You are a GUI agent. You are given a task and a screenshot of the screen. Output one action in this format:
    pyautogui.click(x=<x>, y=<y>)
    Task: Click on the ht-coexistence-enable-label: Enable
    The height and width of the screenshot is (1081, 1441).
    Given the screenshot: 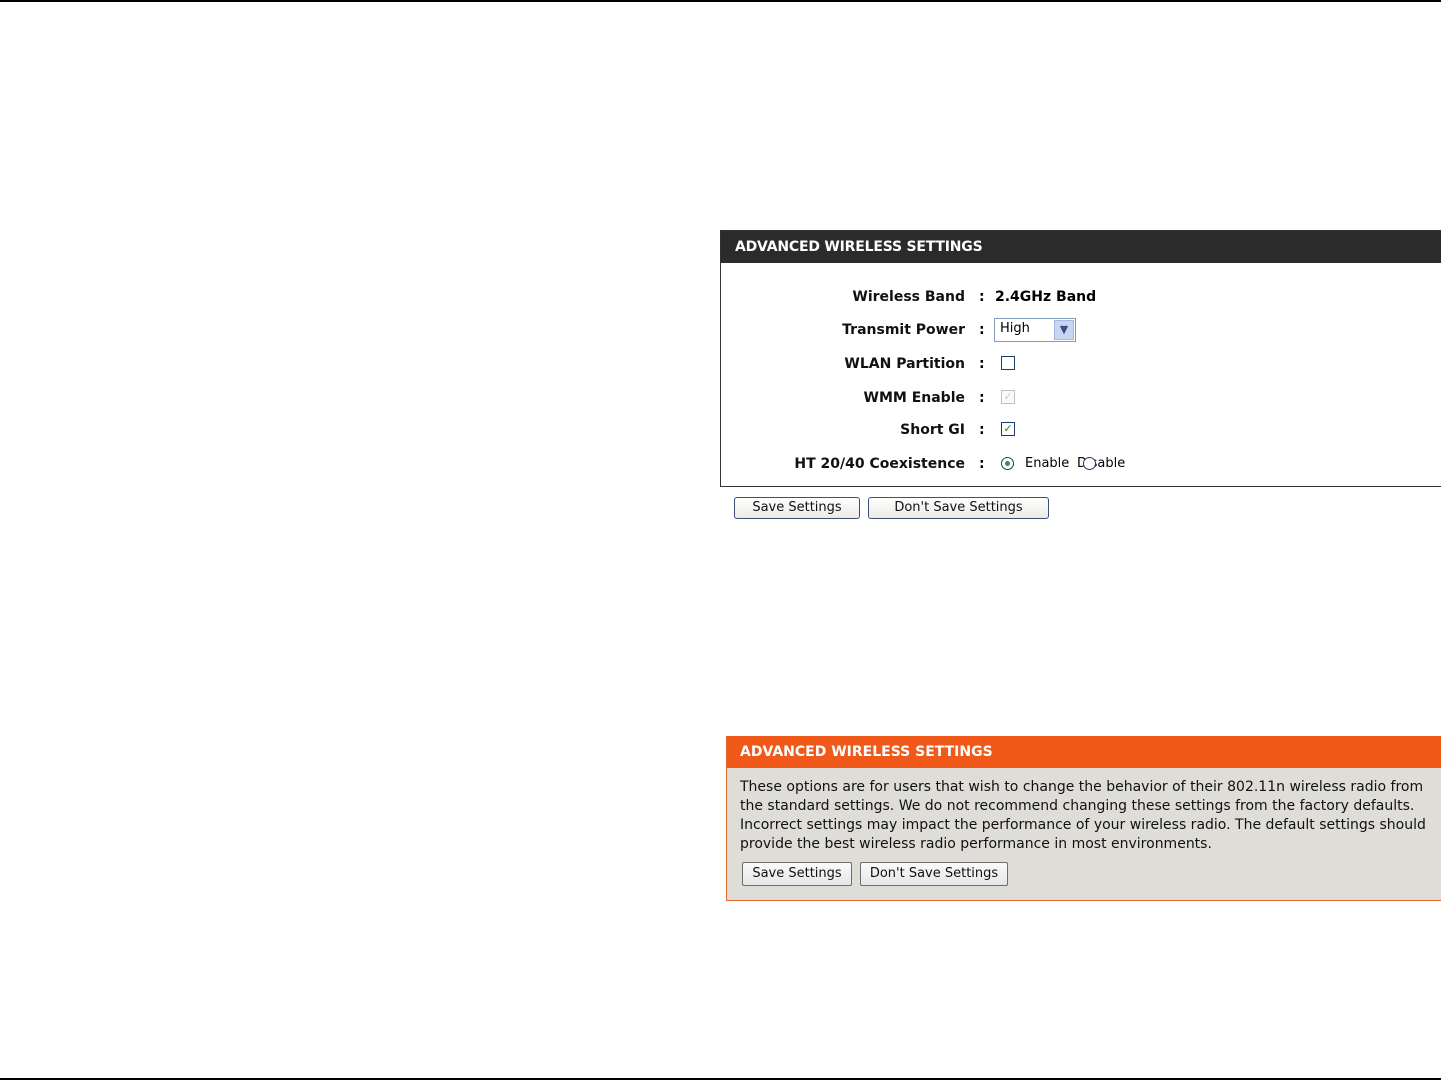 What is the action you would take?
    pyautogui.click(x=1047, y=463)
    